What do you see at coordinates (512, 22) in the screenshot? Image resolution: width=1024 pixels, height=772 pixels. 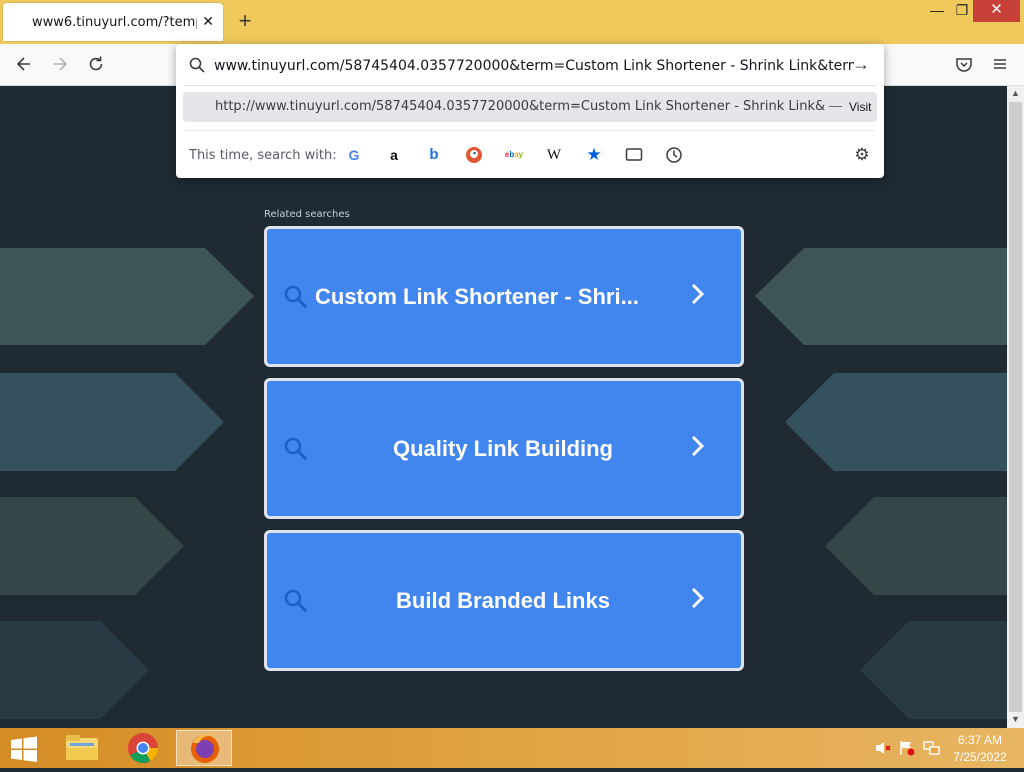 I see `browser-title-bar: www6.tinuyurl.com/?template ✕ + — ❐ ✕` at bounding box center [512, 22].